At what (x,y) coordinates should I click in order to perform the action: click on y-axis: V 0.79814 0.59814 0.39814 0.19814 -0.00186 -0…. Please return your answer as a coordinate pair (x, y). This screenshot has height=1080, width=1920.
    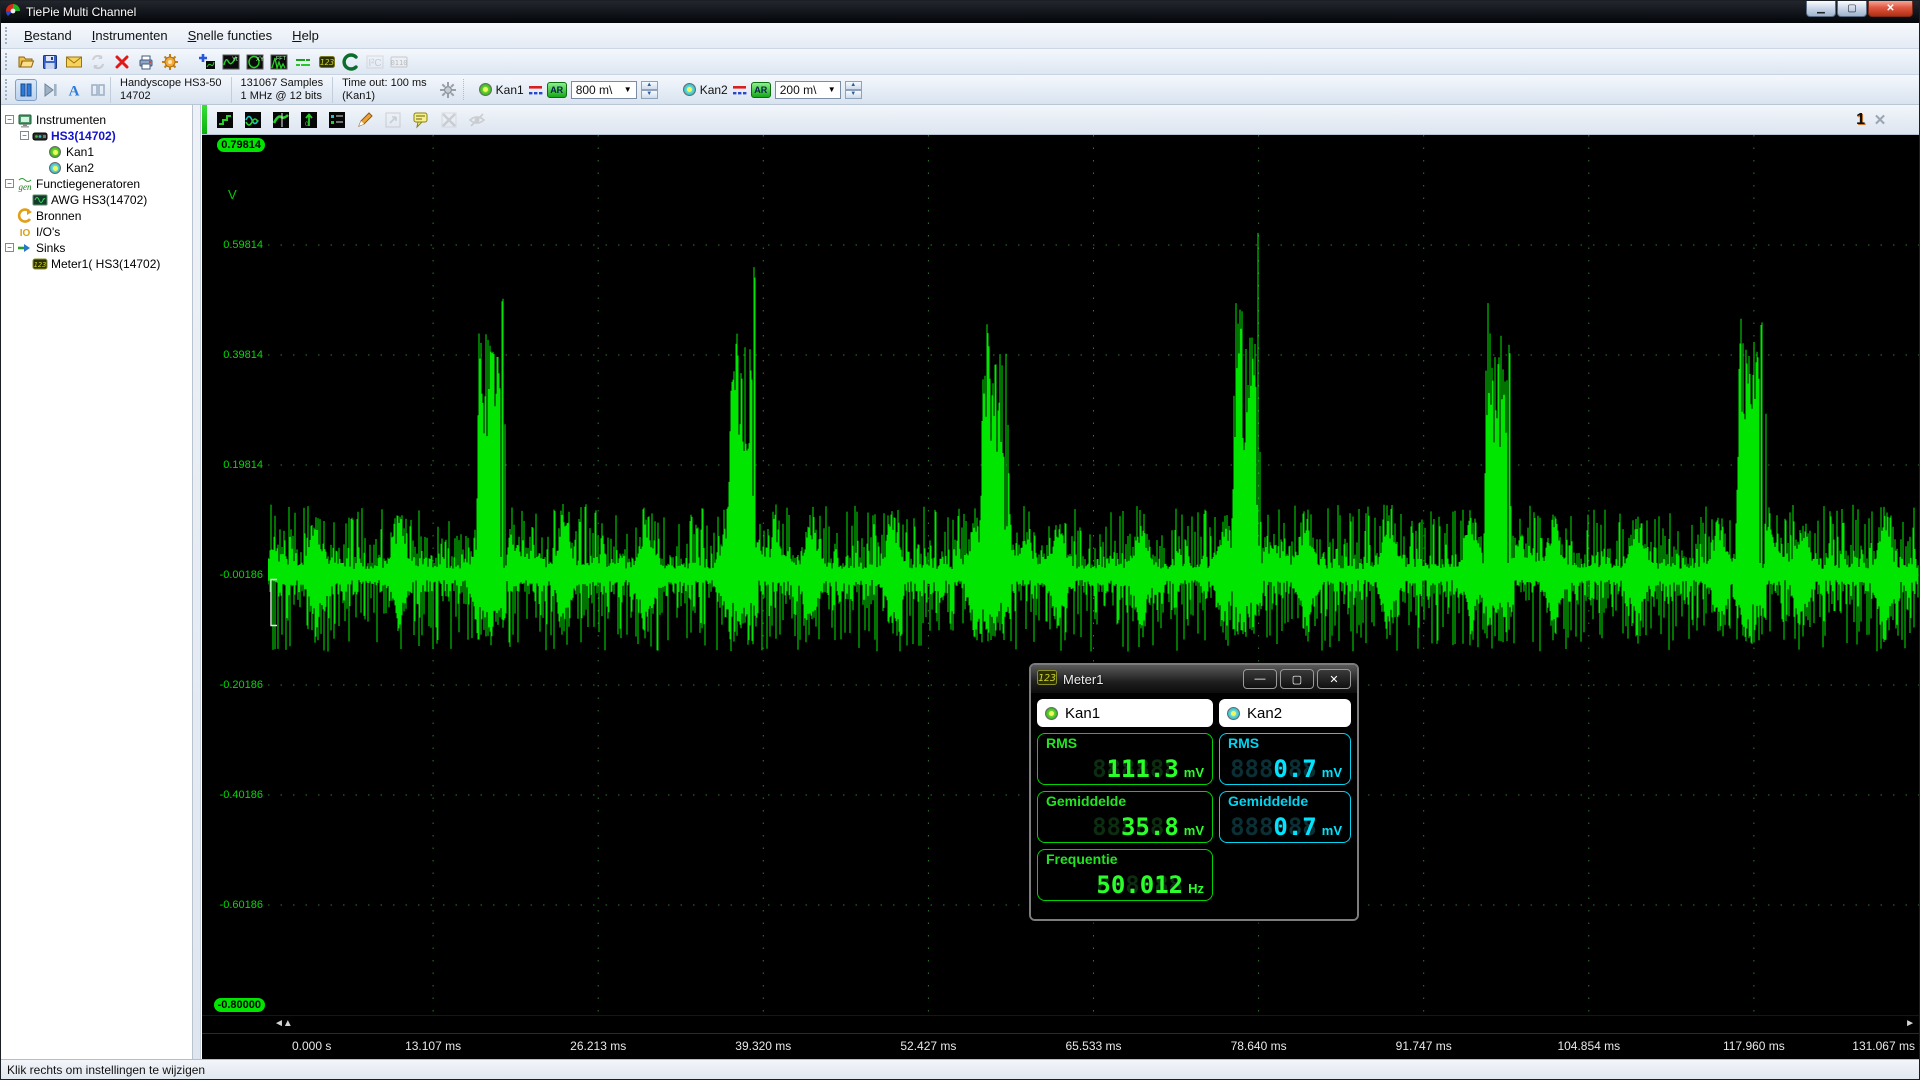
    Looking at the image, I should click on (235, 575).